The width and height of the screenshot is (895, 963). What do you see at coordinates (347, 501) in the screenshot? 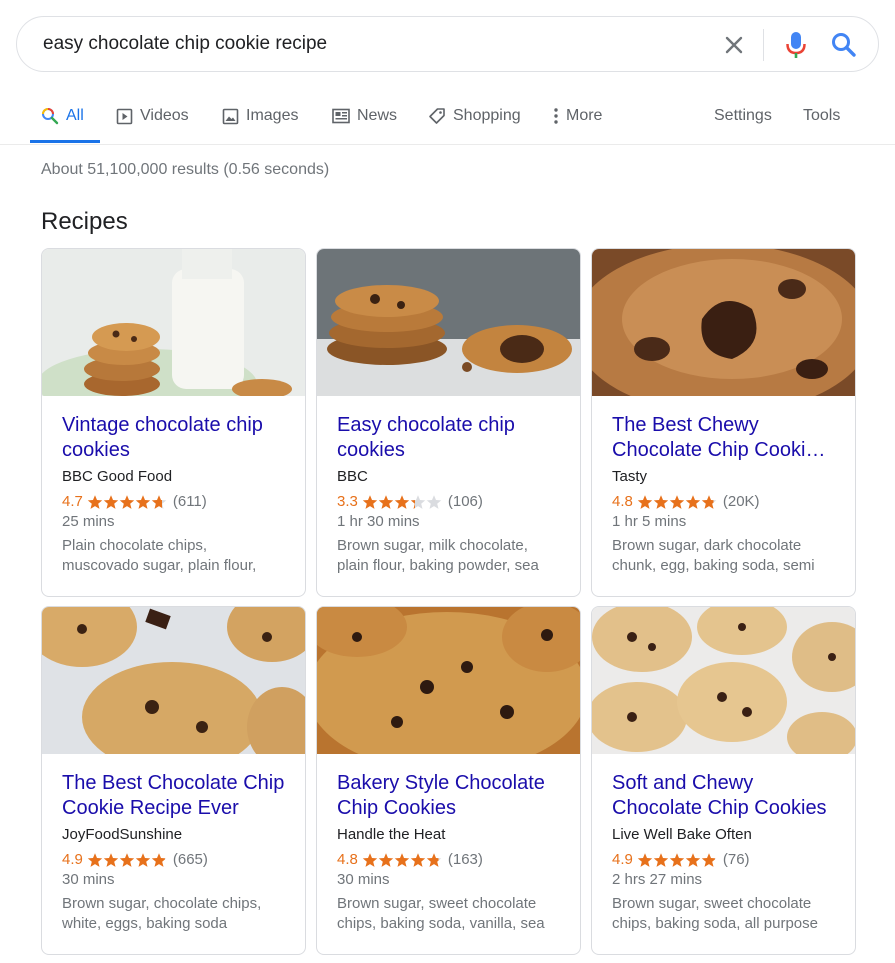
I see `rating-value: 3.3` at bounding box center [347, 501].